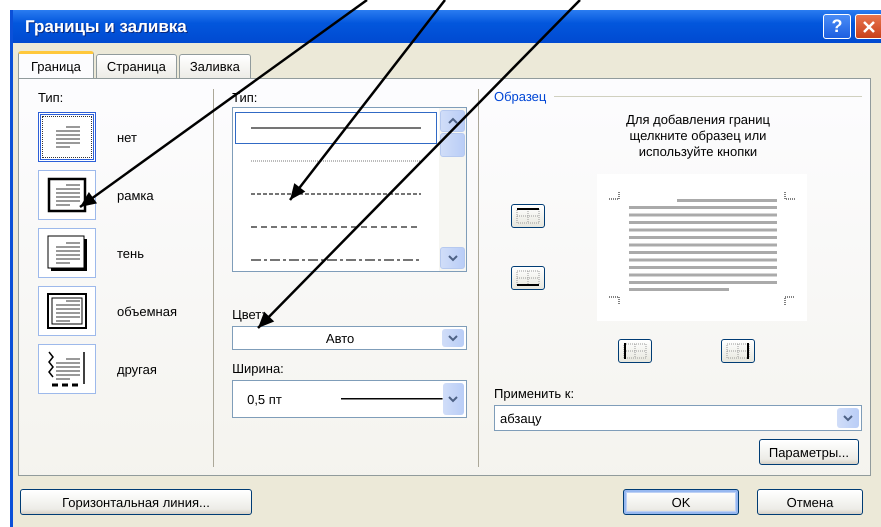 The height and width of the screenshot is (527, 881). I want to click on tab: Заливка, so click(214, 66).